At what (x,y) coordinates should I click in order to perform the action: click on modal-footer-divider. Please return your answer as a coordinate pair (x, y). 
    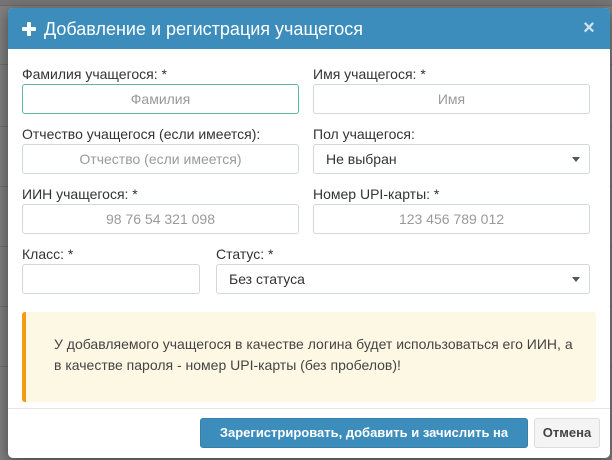
    Looking at the image, I should click on (309, 408).